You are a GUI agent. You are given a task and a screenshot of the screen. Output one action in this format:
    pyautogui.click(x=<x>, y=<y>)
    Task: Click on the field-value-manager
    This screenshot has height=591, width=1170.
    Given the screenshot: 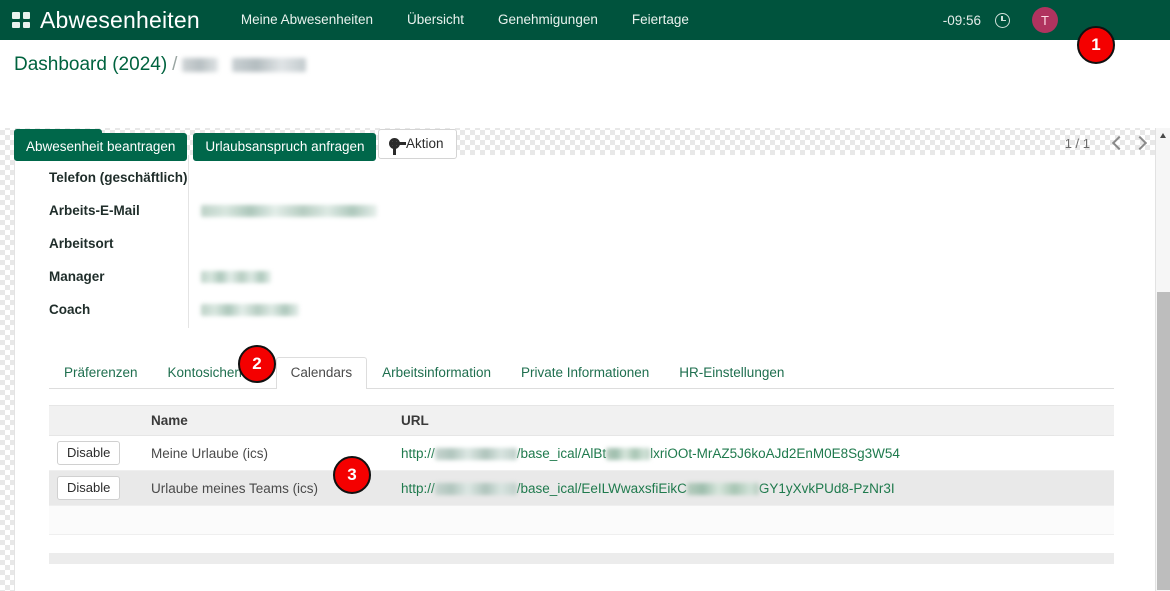 What is the action you would take?
    pyautogui.click(x=656, y=278)
    